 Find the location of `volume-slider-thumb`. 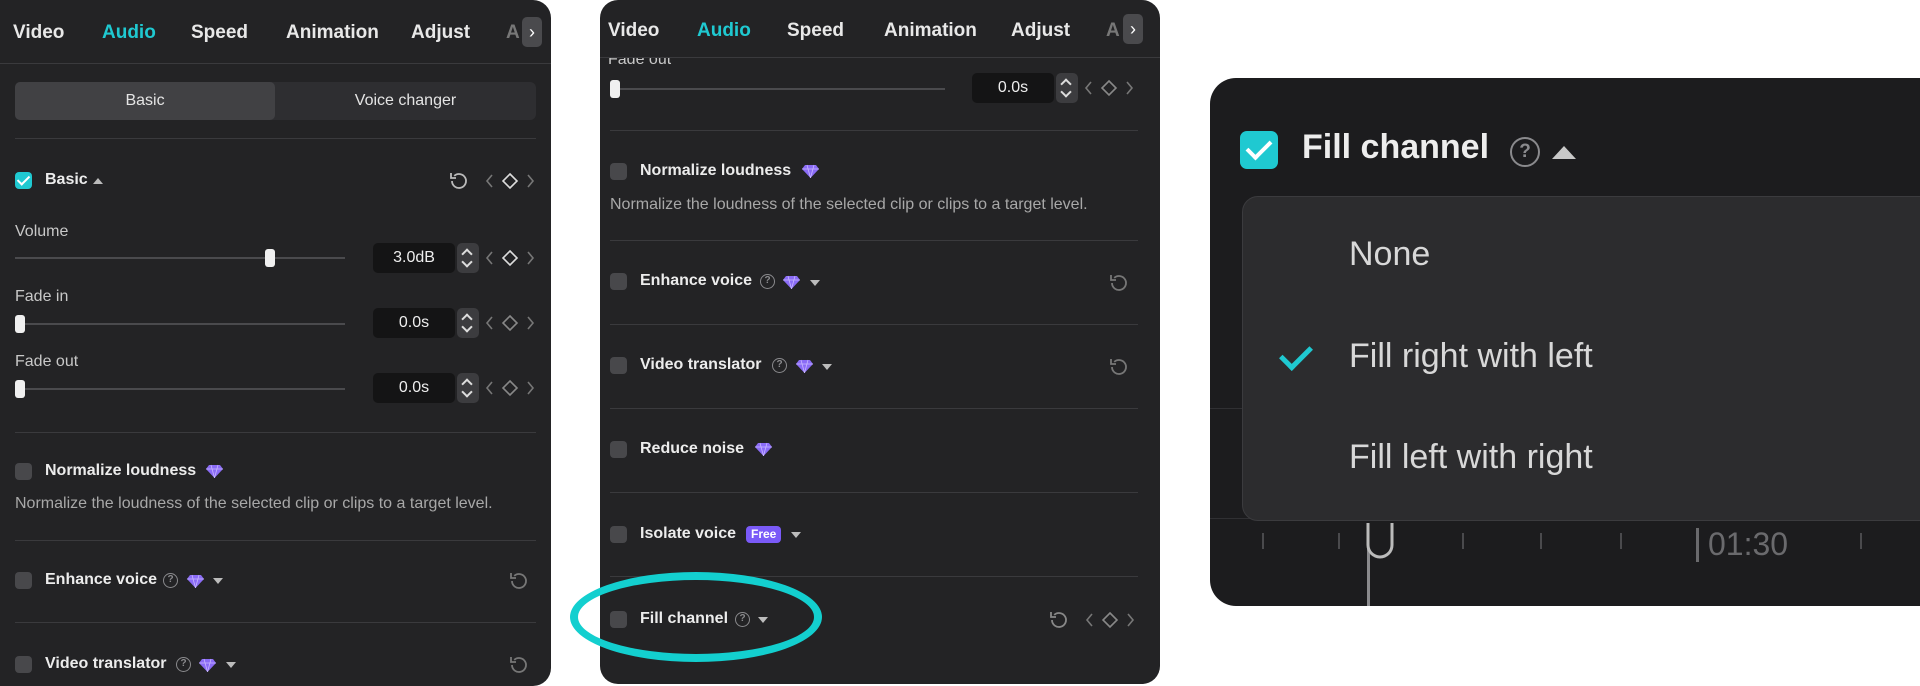

volume-slider-thumb is located at coordinates (269, 258).